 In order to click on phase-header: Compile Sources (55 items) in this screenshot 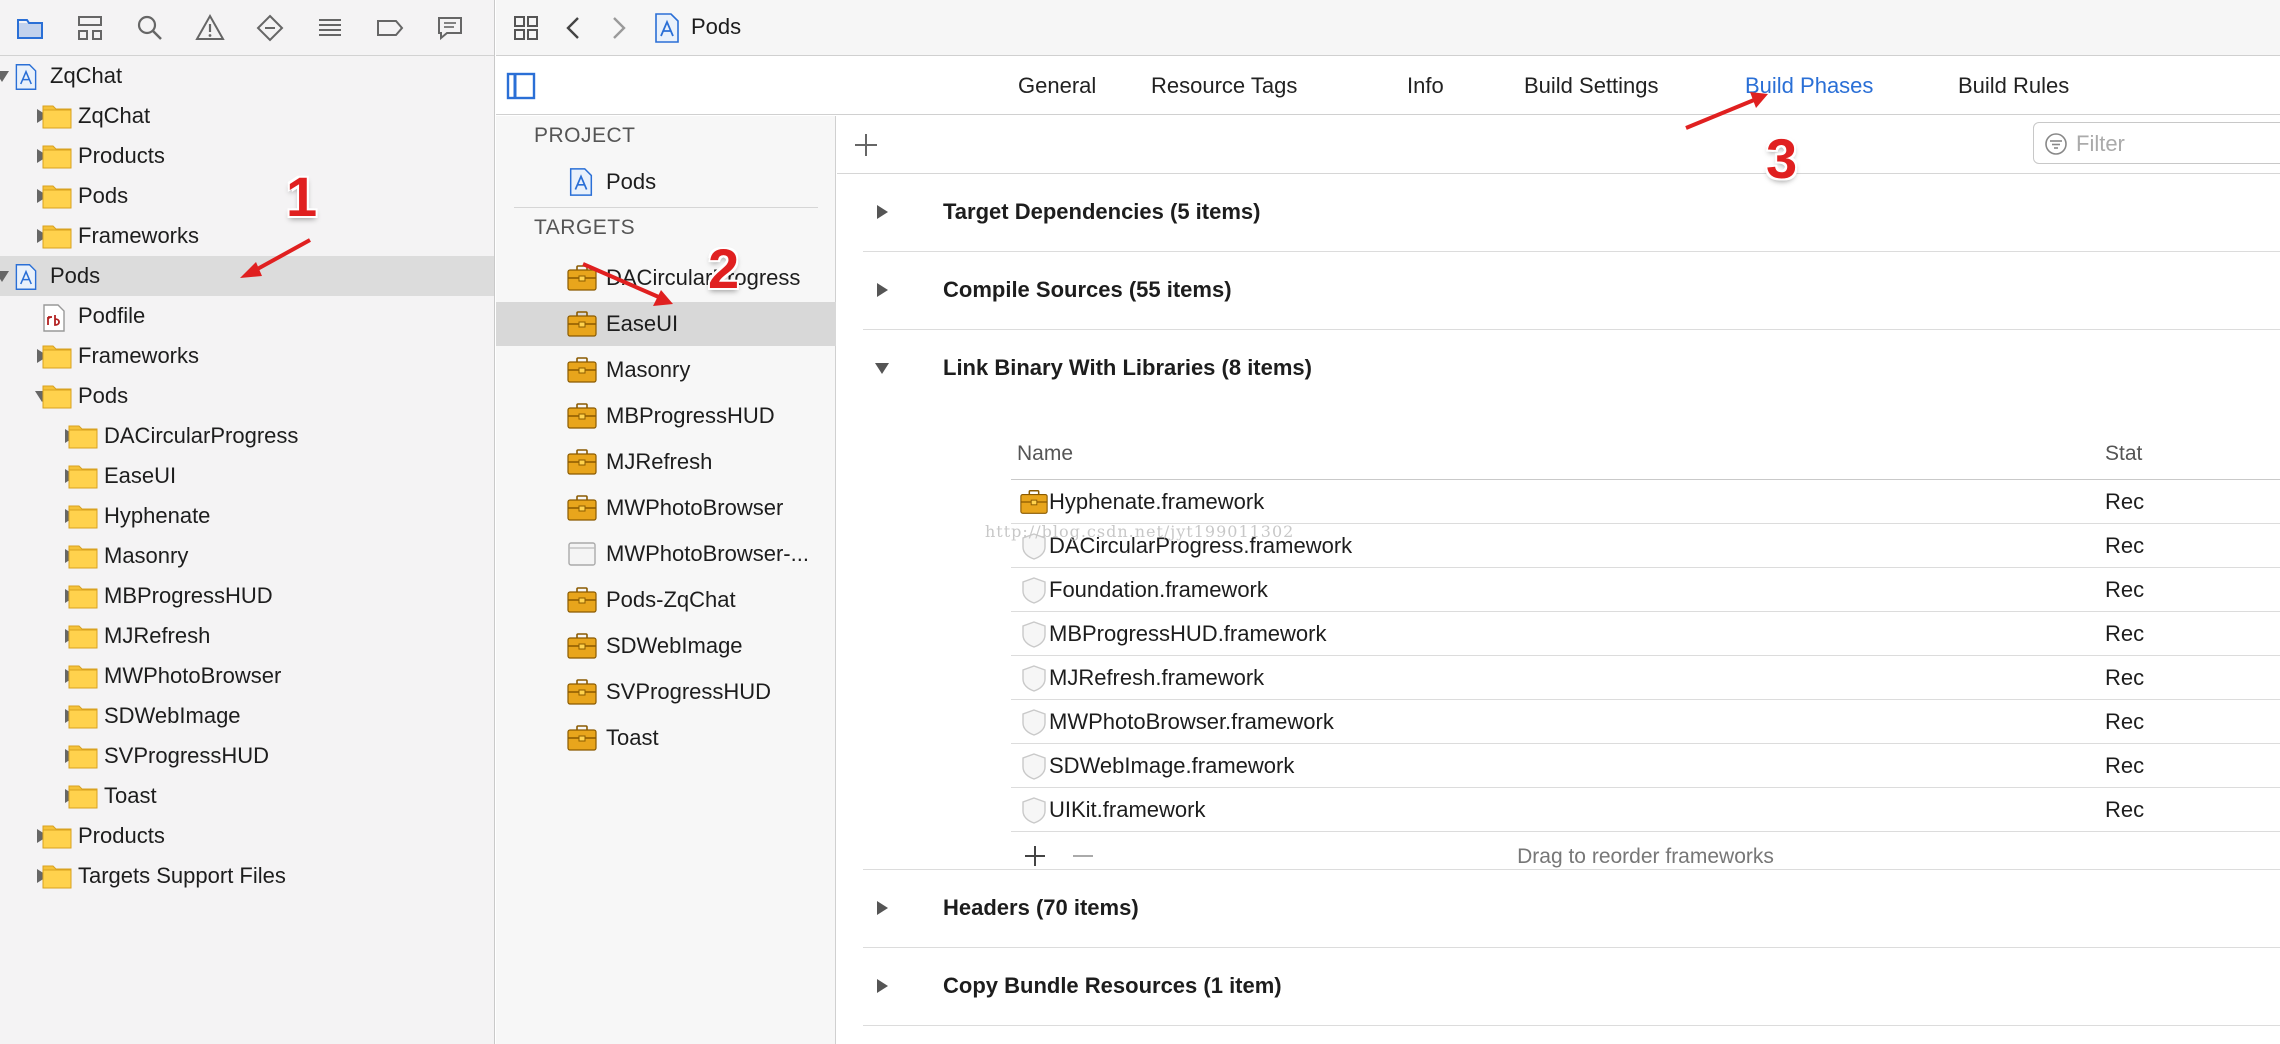, I will do `click(1571, 290)`.